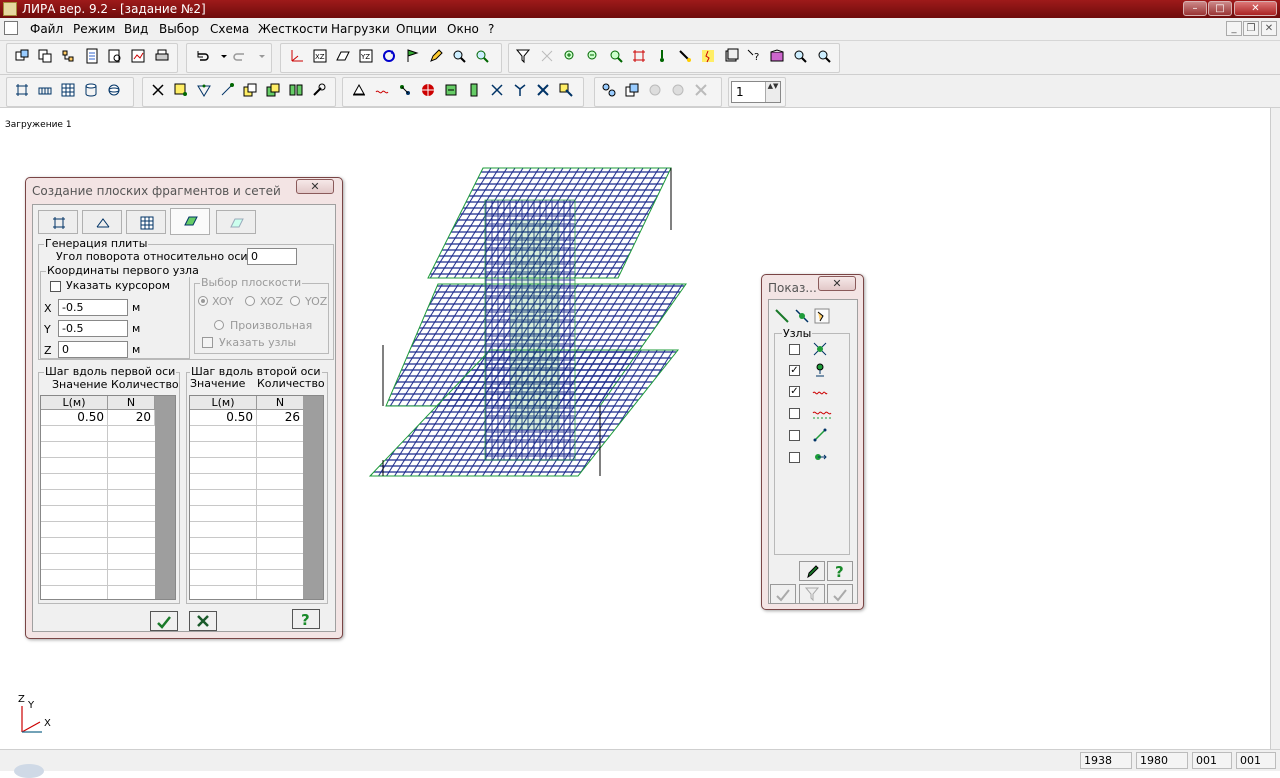 The width and height of the screenshot is (1280, 778). What do you see at coordinates (293, 29) in the screenshot?
I see `menu-stiffness: Жесткости` at bounding box center [293, 29].